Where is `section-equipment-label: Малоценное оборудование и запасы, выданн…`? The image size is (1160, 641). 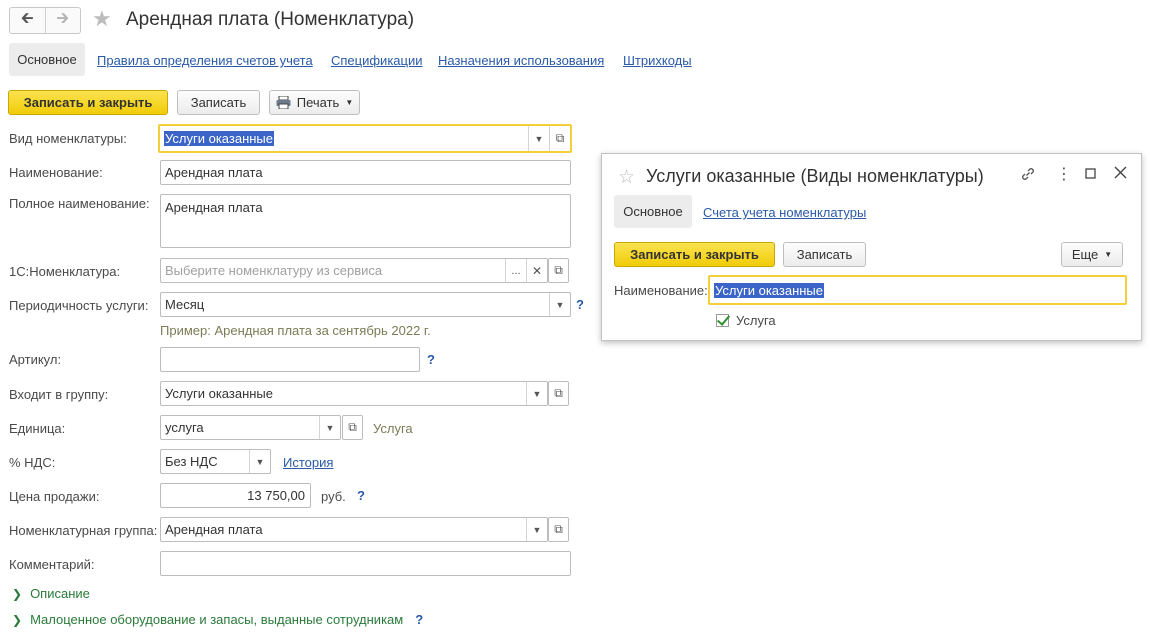 section-equipment-label: Малоценное оборудование и запасы, выданн… is located at coordinates (217, 619).